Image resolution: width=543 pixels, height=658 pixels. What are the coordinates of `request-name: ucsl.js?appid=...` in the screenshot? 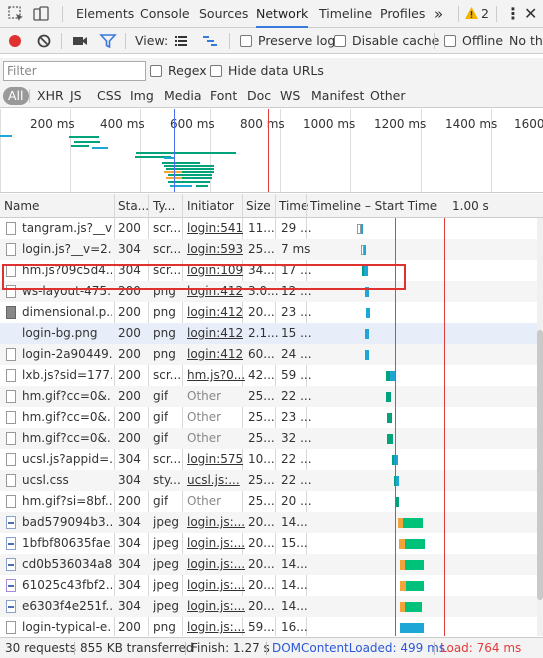 It's located at (67, 459).